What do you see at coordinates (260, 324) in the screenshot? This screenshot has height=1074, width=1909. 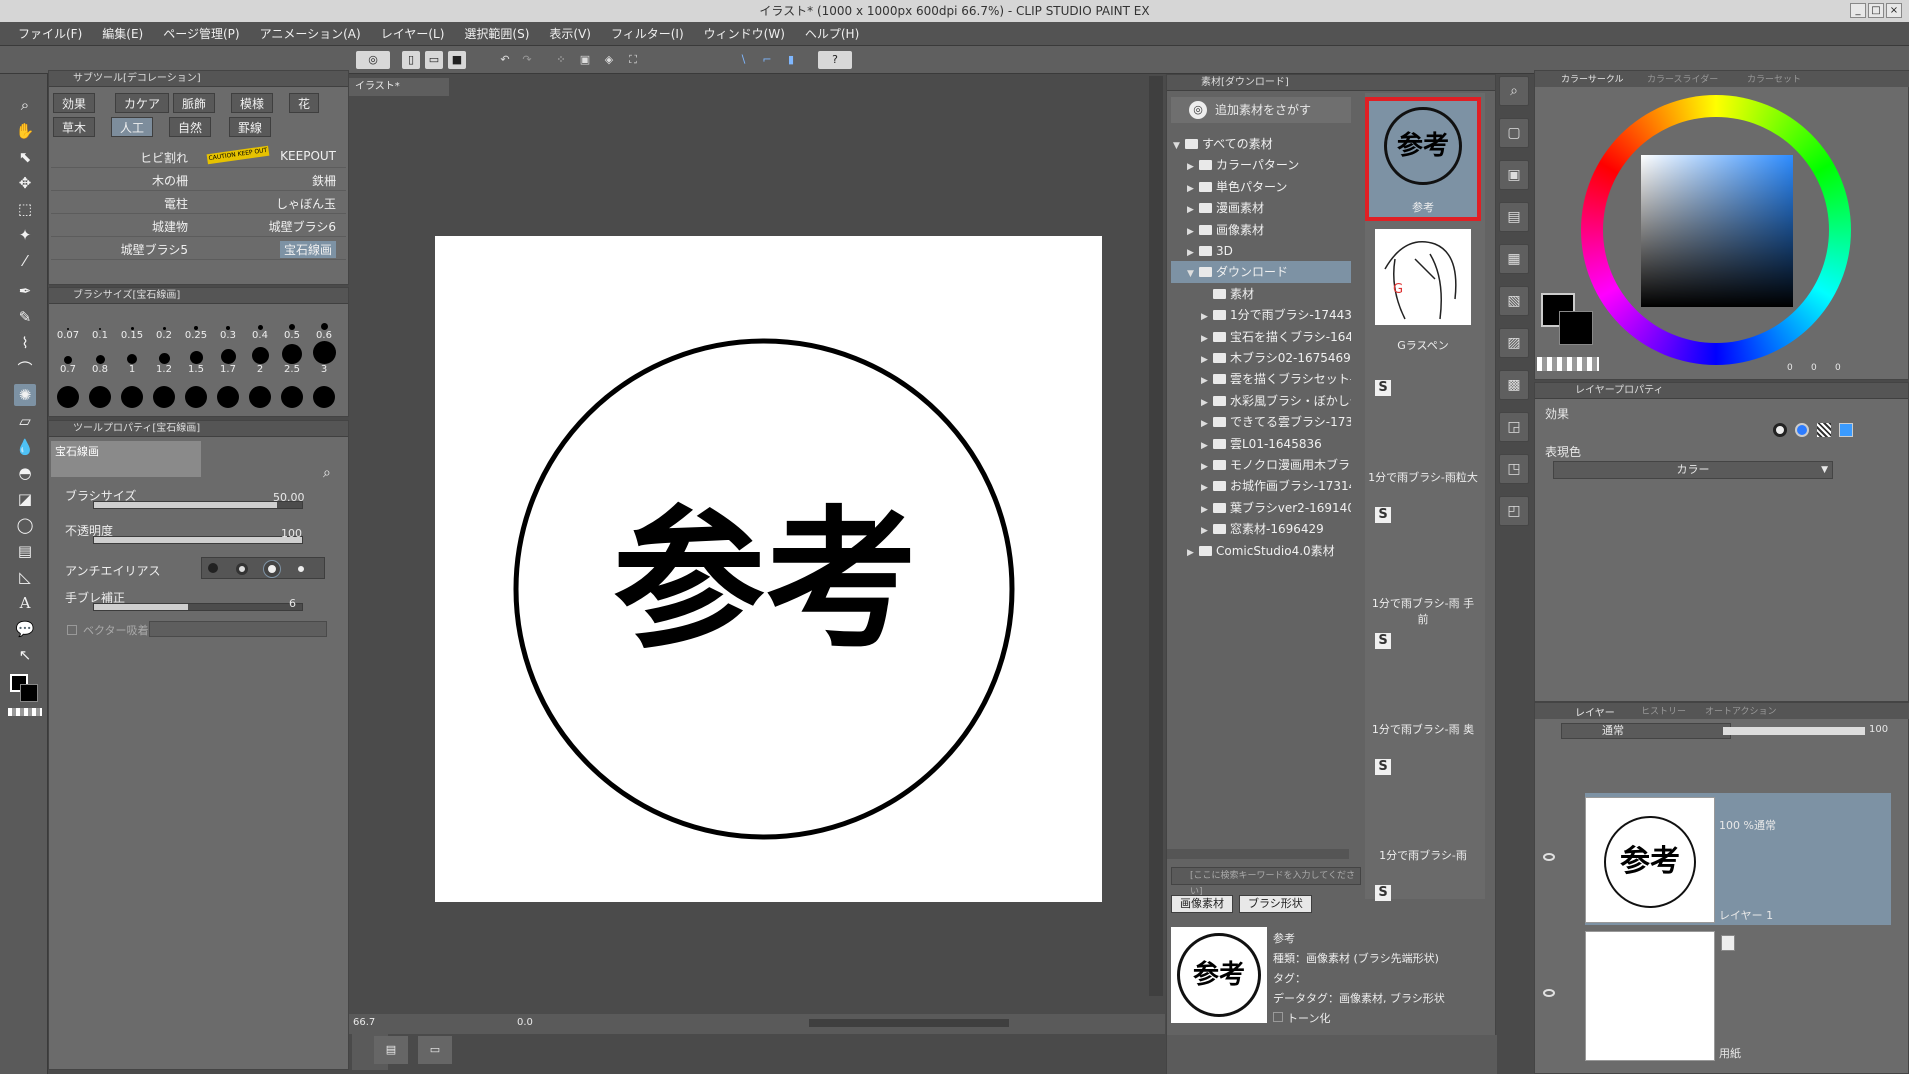 I see `brush-size-cell: 0.4` at bounding box center [260, 324].